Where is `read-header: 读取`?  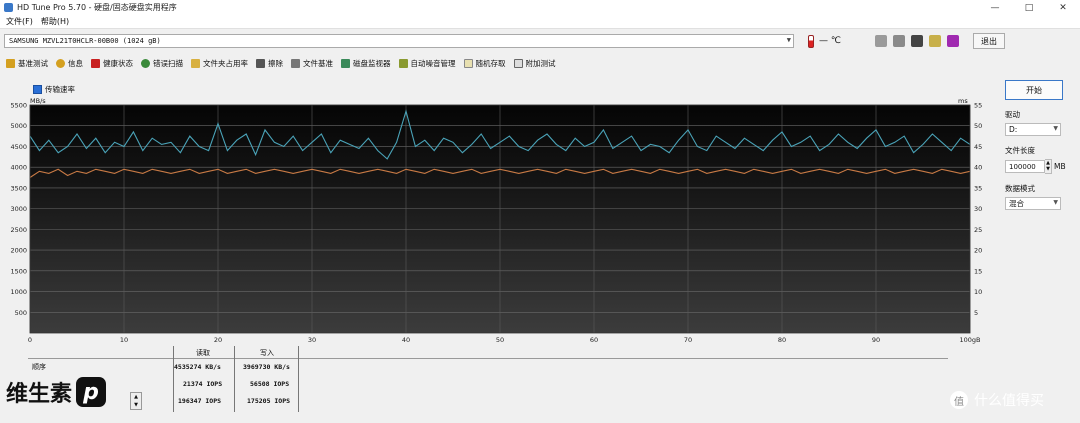 read-header: 读取 is located at coordinates (203, 353).